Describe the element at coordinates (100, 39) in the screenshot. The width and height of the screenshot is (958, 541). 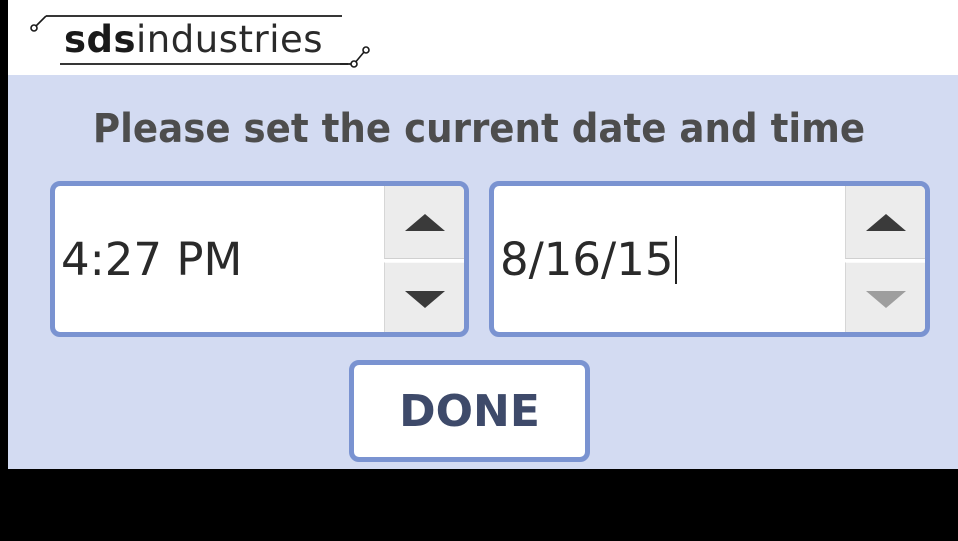
I see `logo-text-bold: sds` at that location.